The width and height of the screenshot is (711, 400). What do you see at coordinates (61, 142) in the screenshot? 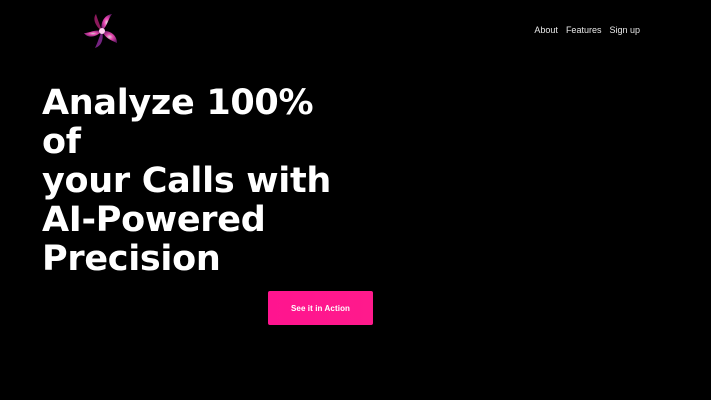
I see `headline-line: of` at bounding box center [61, 142].